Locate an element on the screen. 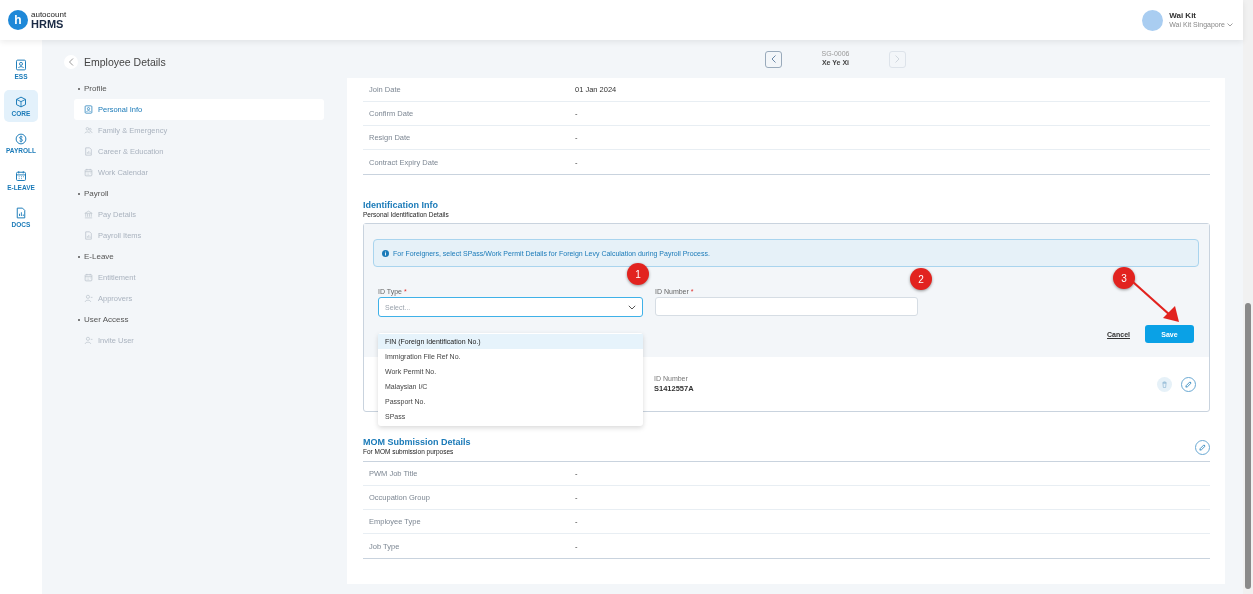 Image resolution: width=1253 pixels, height=594 pixels. people-icon is located at coordinates (88, 130).